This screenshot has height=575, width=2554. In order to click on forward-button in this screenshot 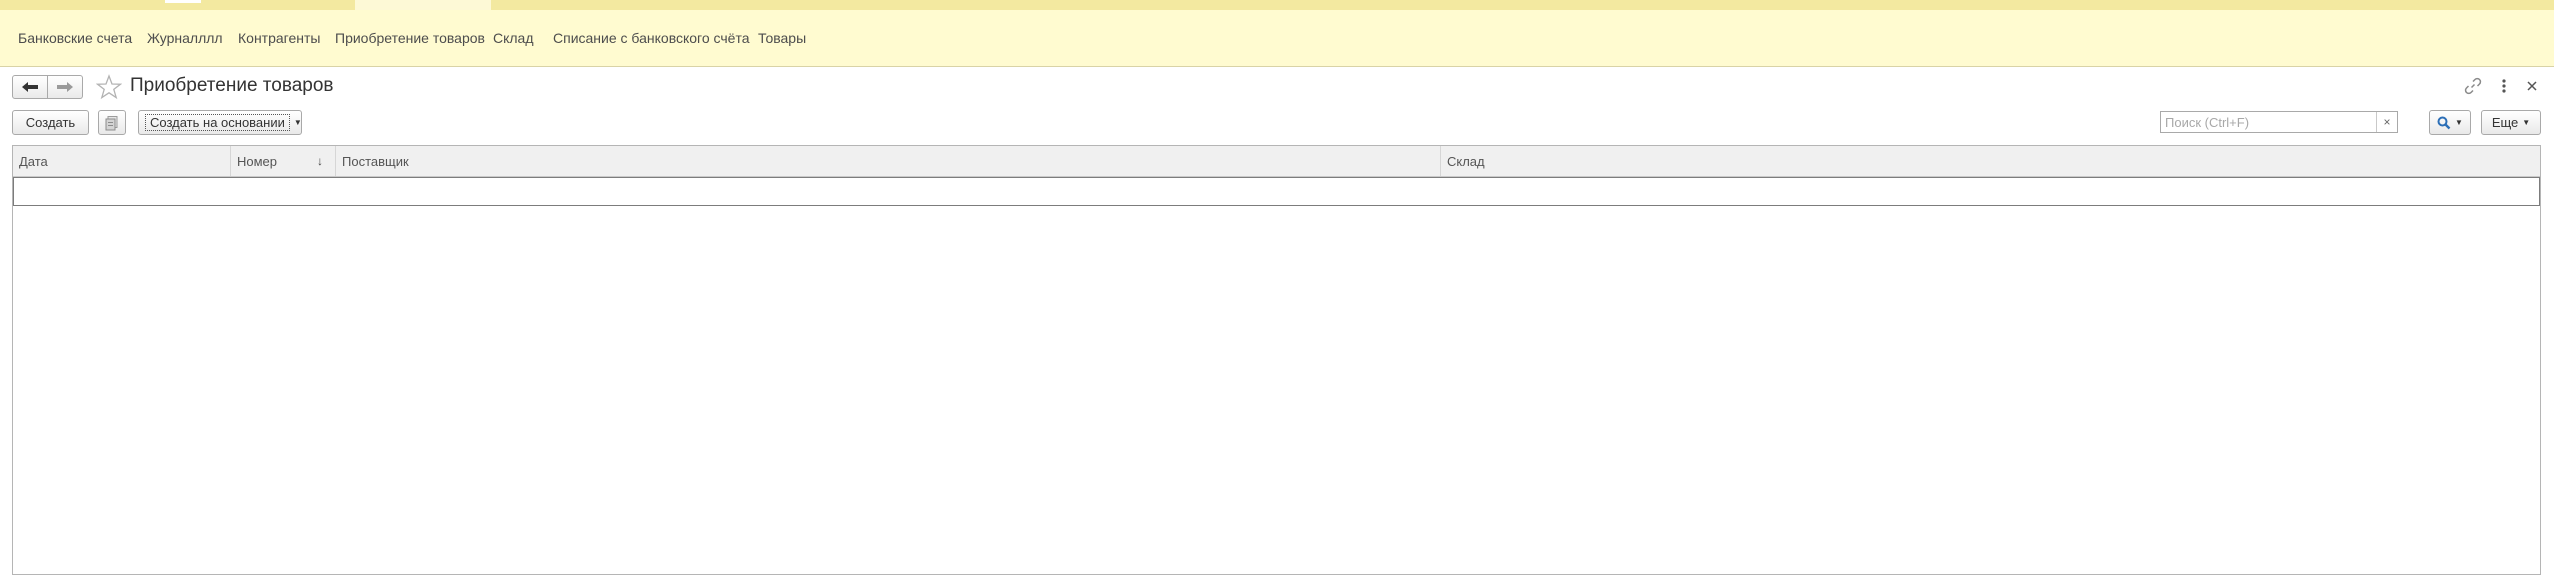, I will do `click(65, 87)`.